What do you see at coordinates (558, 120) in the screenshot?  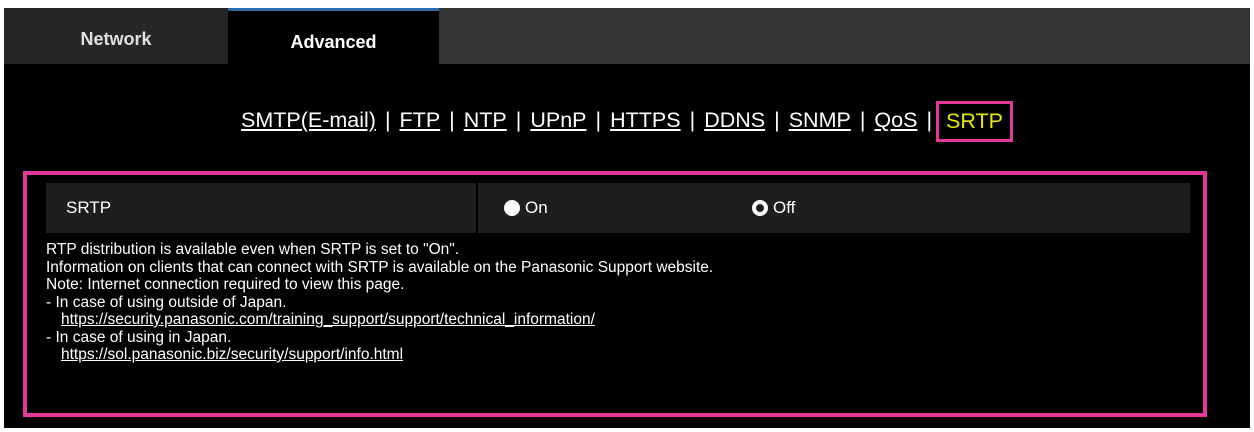 I see `subnav-link-upnp: UPnP` at bounding box center [558, 120].